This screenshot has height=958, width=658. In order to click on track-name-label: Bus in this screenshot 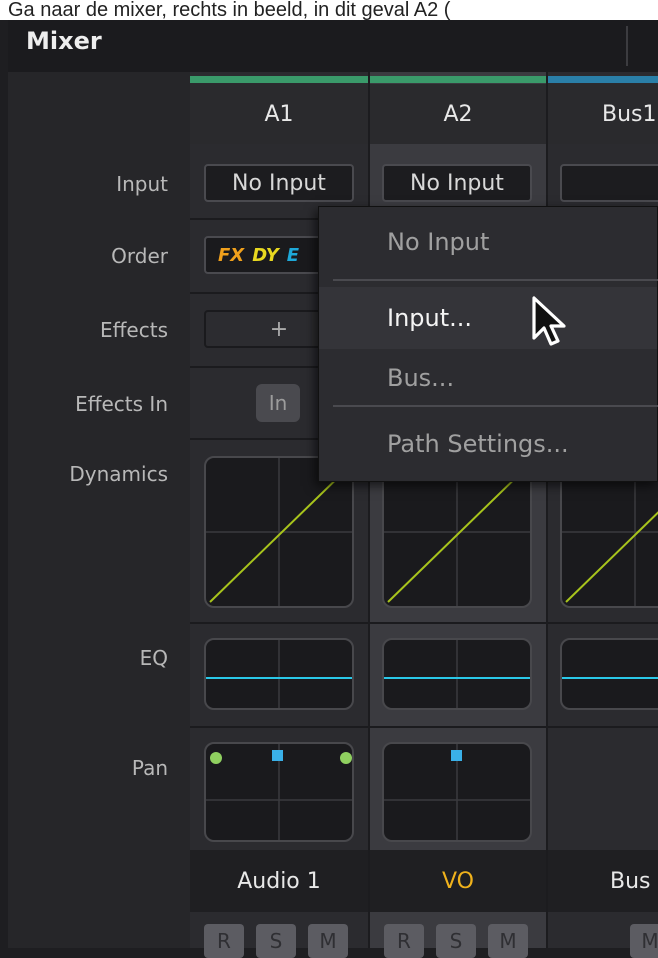, I will do `click(630, 881)`.